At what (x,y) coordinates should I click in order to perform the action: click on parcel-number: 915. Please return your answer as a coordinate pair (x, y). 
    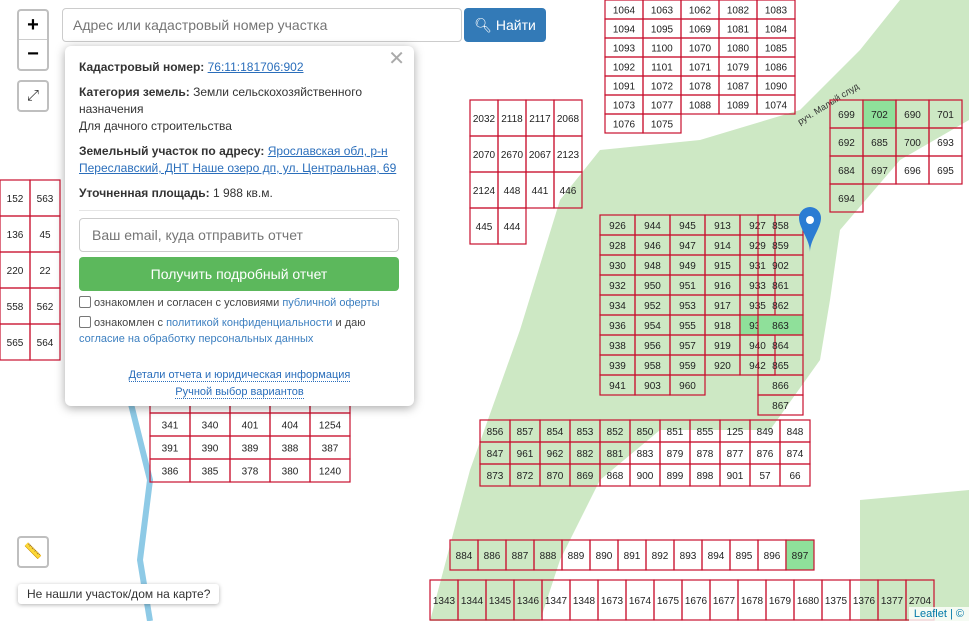
    Looking at the image, I should click on (722, 266).